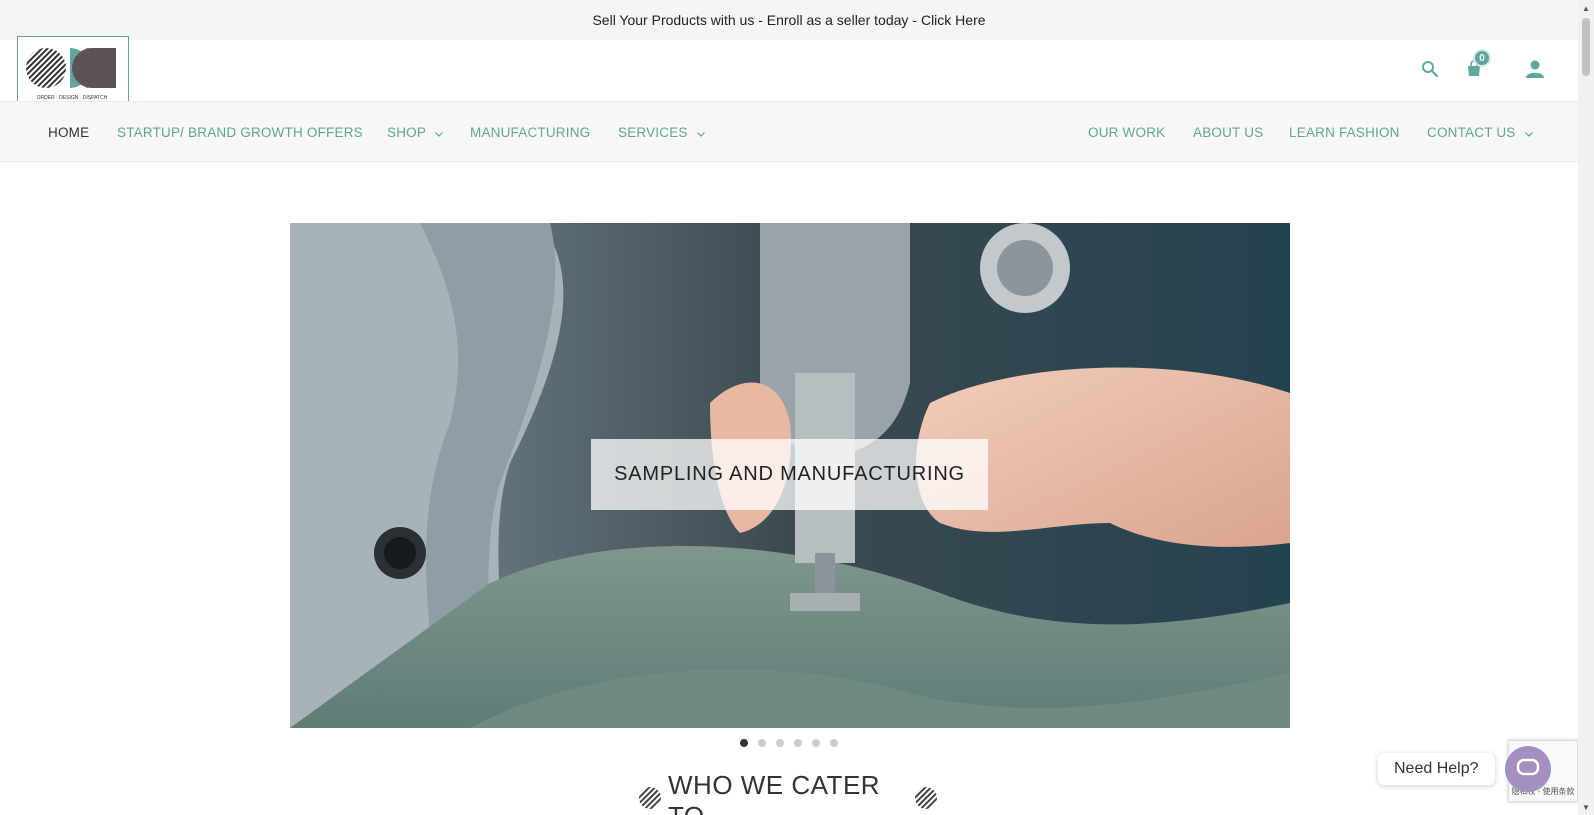 The width and height of the screenshot is (1594, 815). I want to click on page-scrollbar: ▲ ▼, so click(1586, 407).